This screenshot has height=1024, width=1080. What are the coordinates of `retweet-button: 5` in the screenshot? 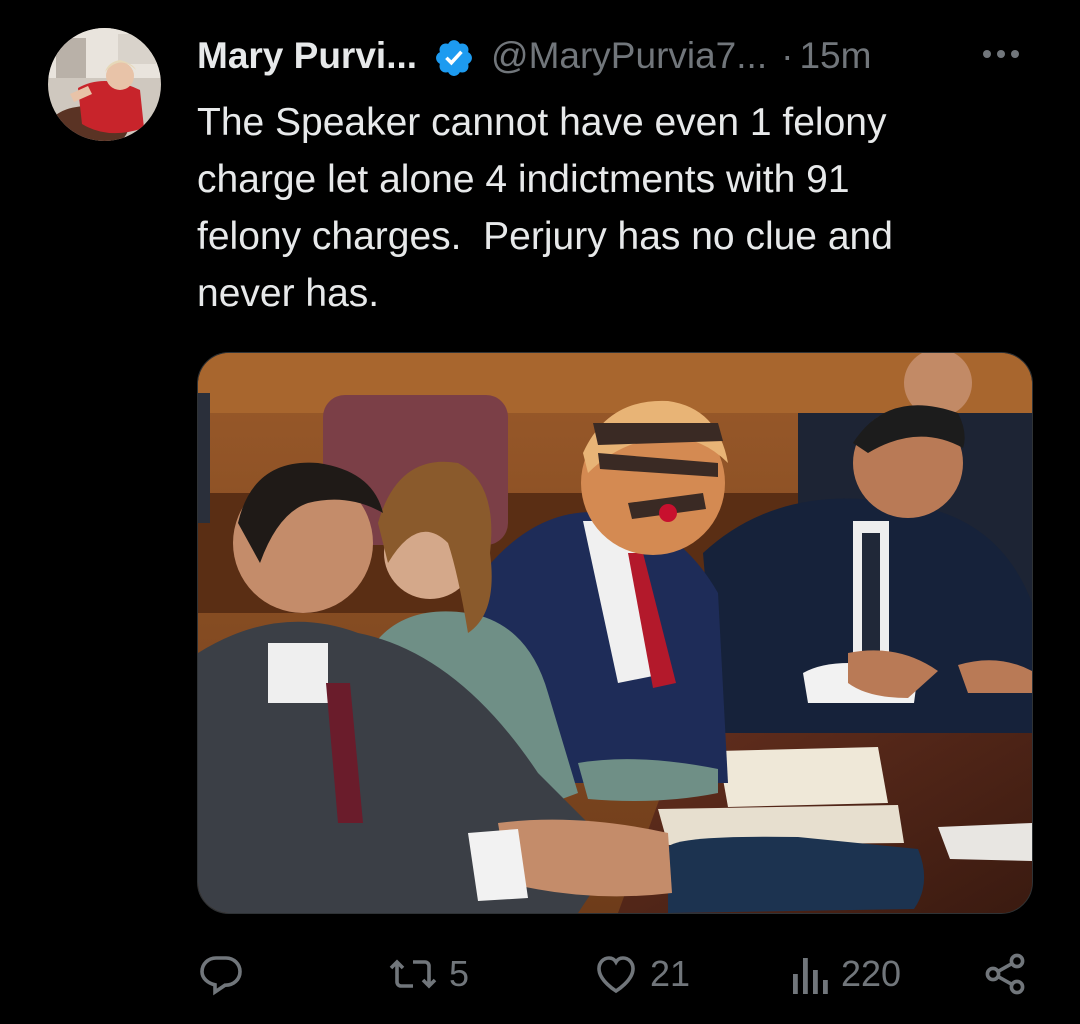 It's located at (428, 974).